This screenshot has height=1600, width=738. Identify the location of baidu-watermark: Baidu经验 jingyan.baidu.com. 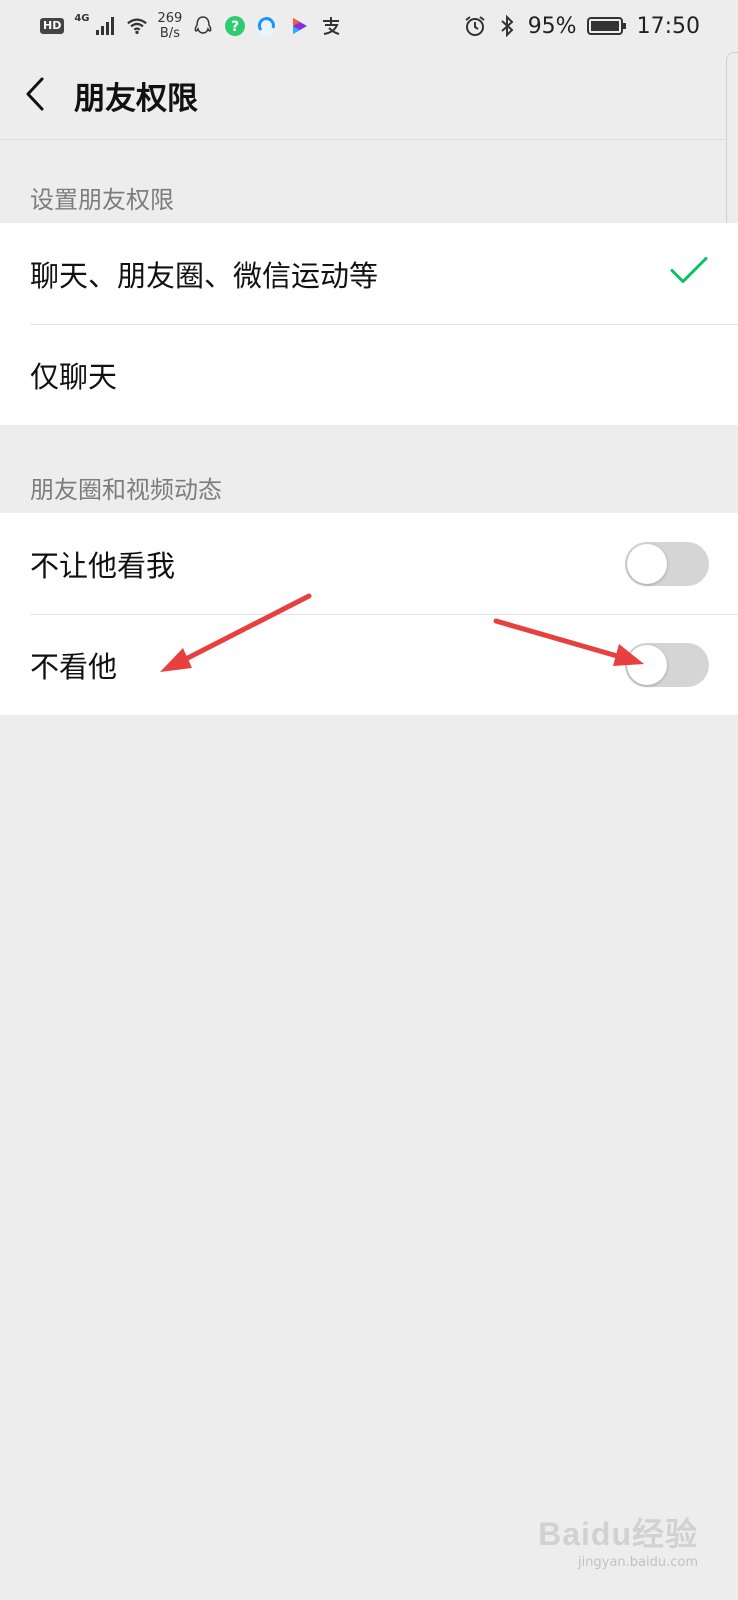
(618, 1539).